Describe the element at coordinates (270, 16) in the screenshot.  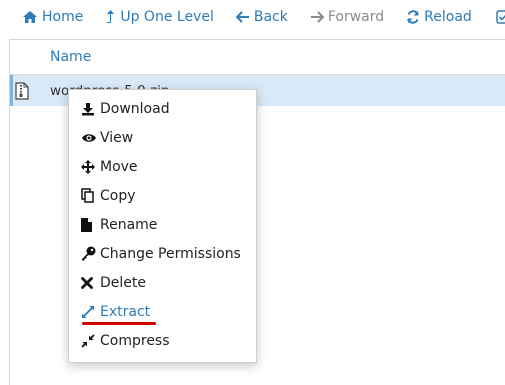
I see `back-label: Back` at that location.